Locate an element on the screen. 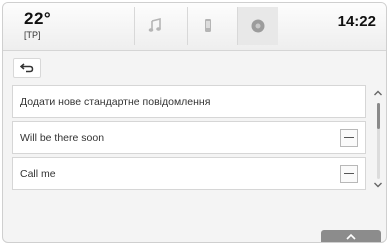 The width and height of the screenshot is (391, 246). list-item-message: Call me is located at coordinates (189, 173).